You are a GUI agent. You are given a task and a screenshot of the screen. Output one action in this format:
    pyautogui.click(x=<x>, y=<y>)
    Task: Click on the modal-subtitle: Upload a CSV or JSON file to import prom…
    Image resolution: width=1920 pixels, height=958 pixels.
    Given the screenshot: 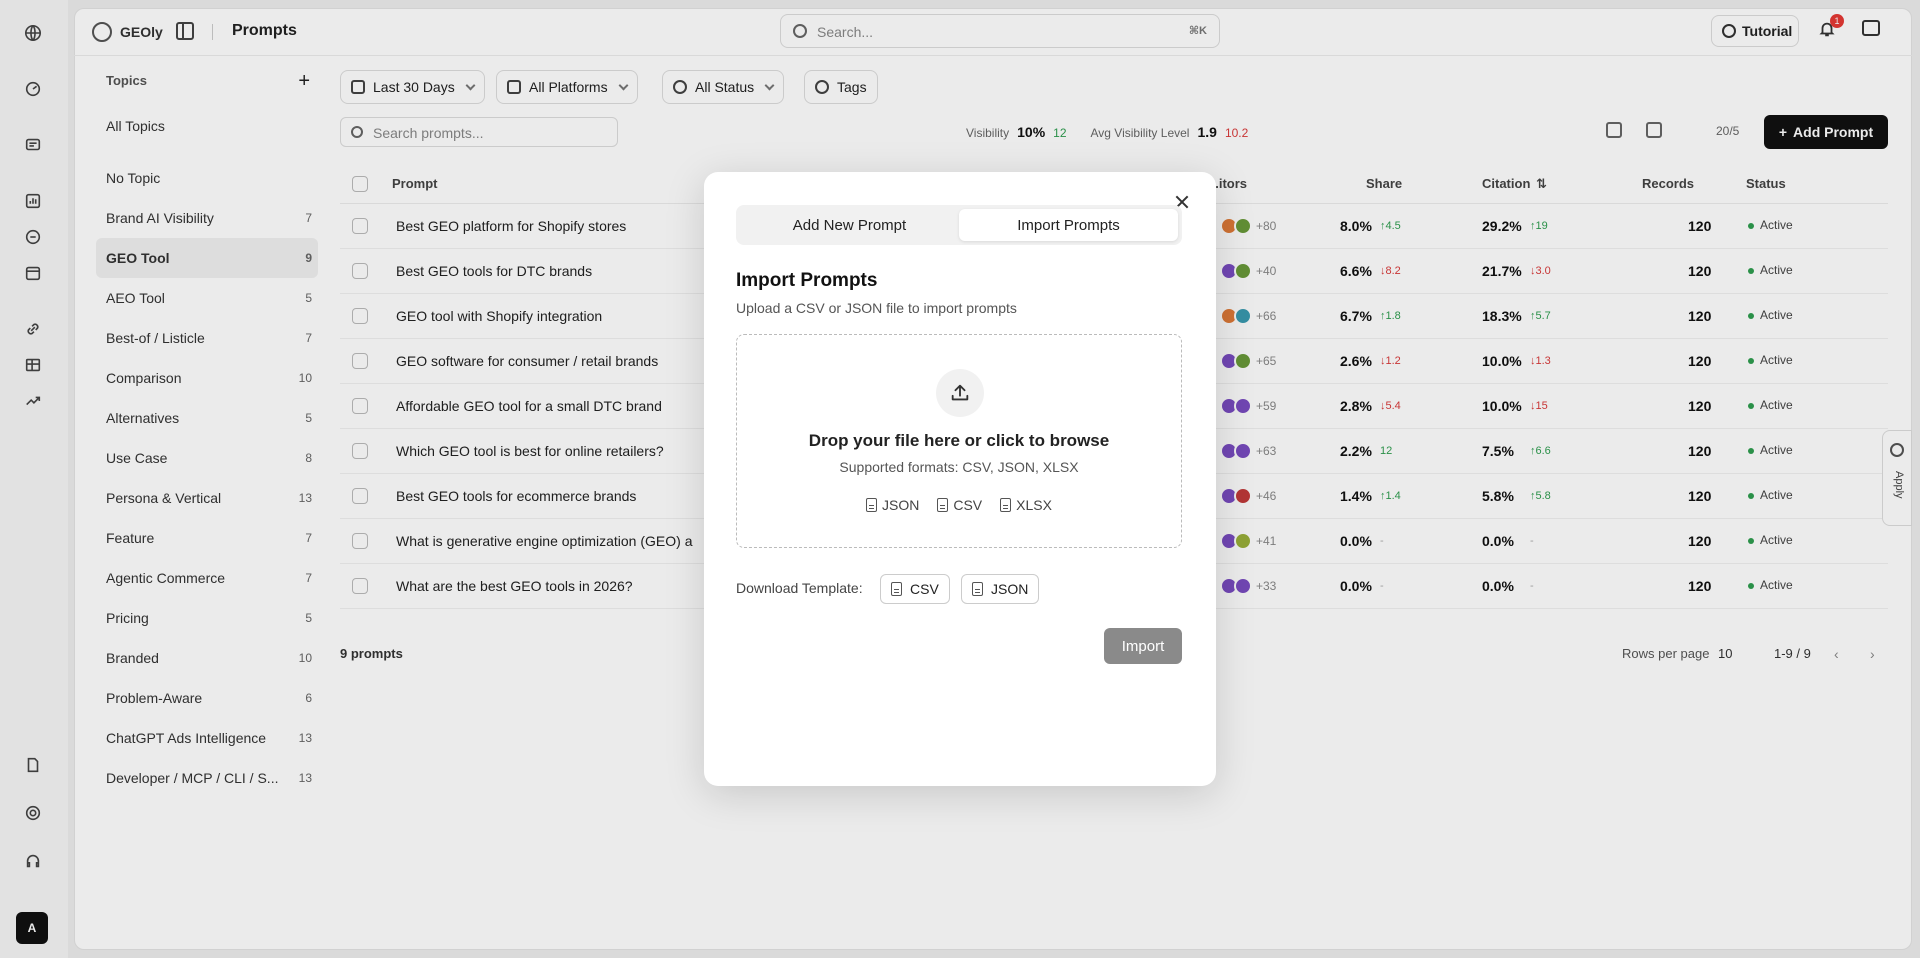 What is the action you would take?
    pyautogui.click(x=876, y=308)
    